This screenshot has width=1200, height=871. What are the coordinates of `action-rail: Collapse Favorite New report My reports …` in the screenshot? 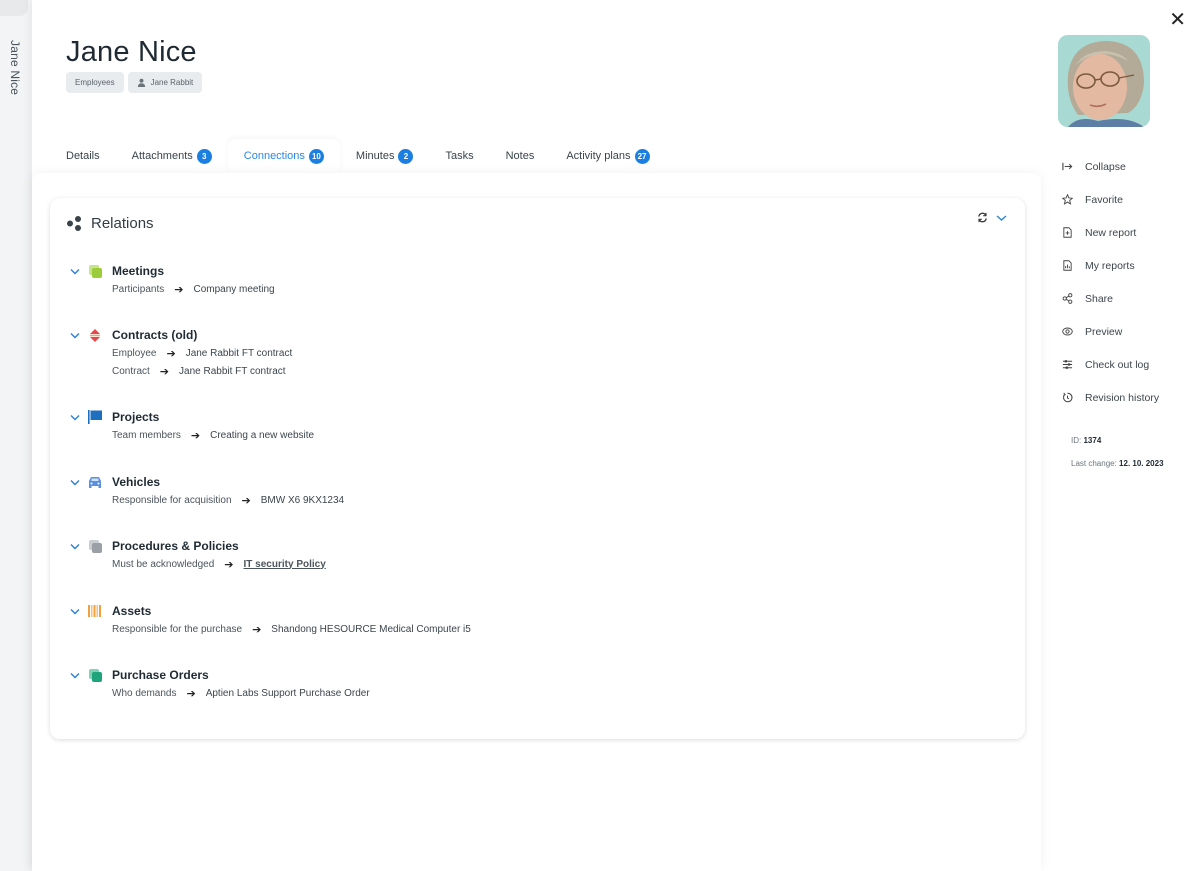 It's located at (1131, 282).